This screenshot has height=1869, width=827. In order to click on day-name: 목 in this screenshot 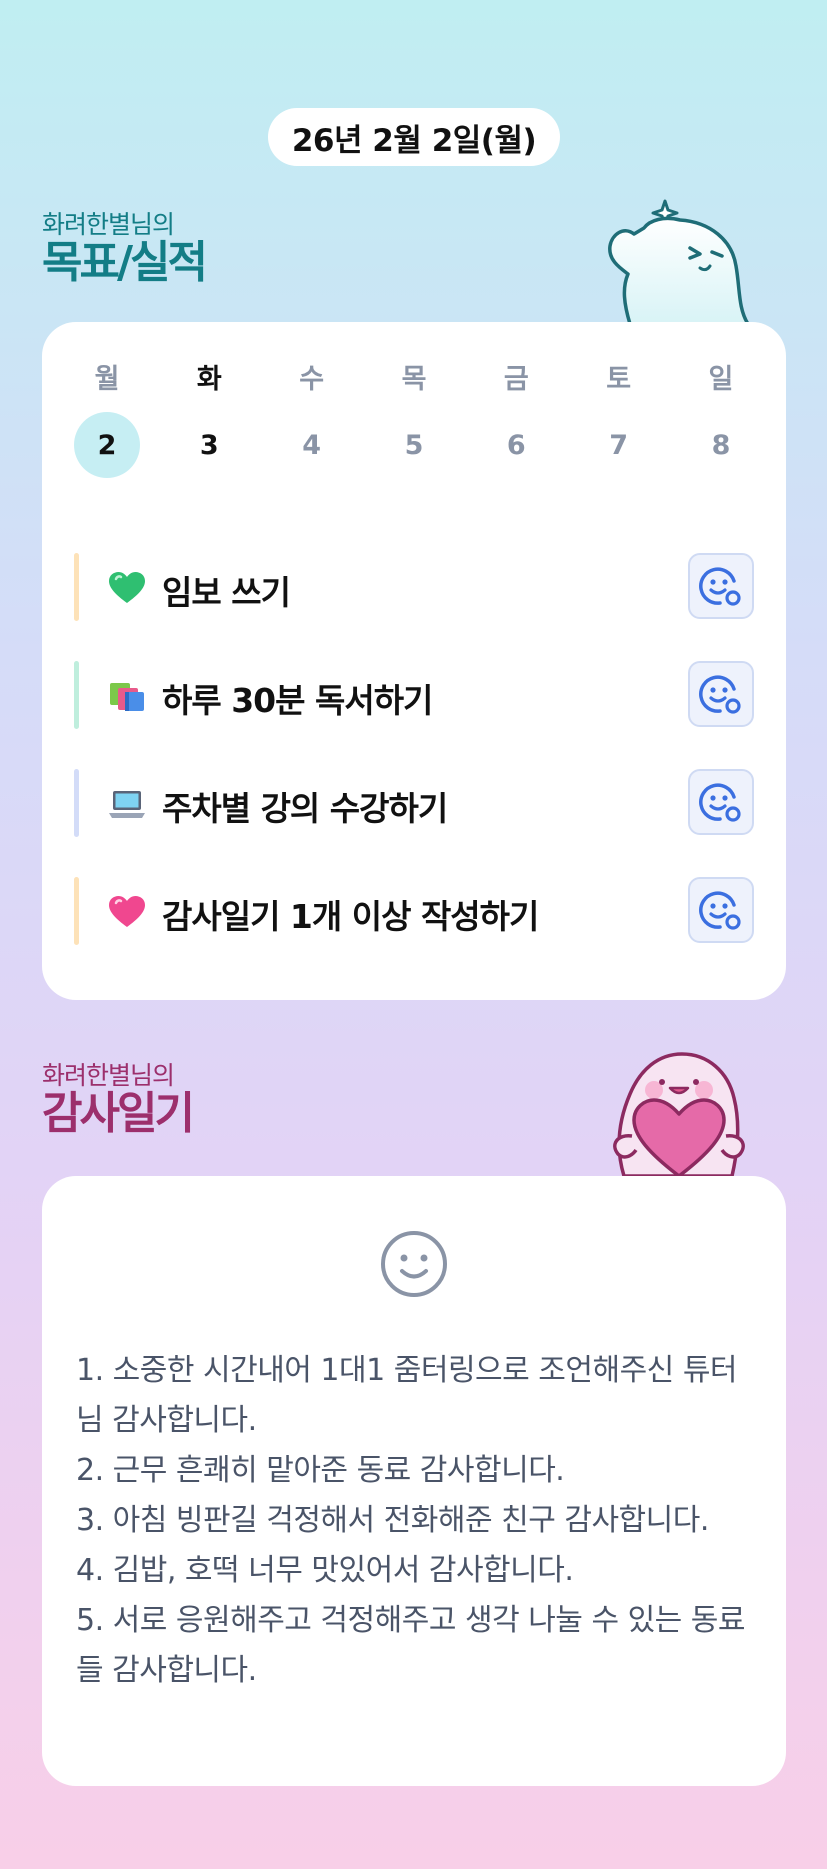, I will do `click(414, 379)`.